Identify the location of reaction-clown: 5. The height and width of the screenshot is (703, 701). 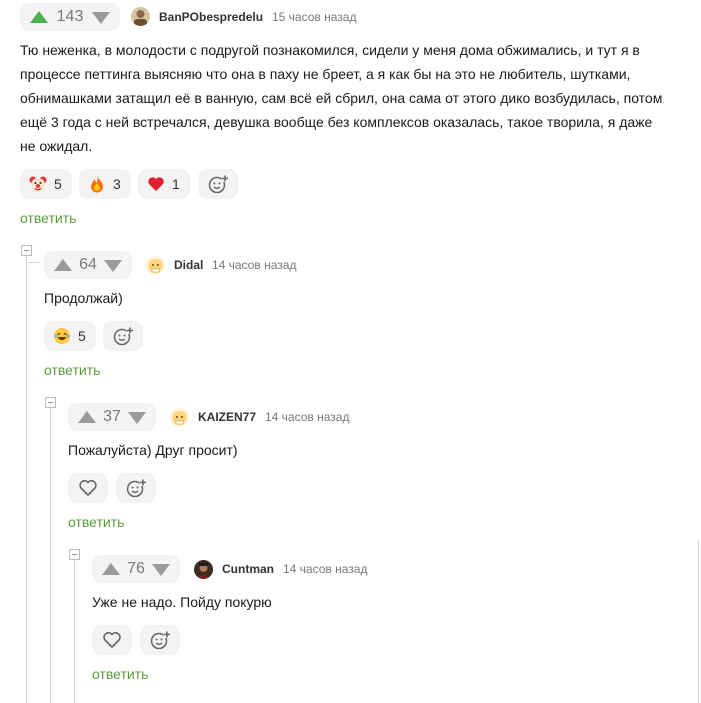
(46, 184).